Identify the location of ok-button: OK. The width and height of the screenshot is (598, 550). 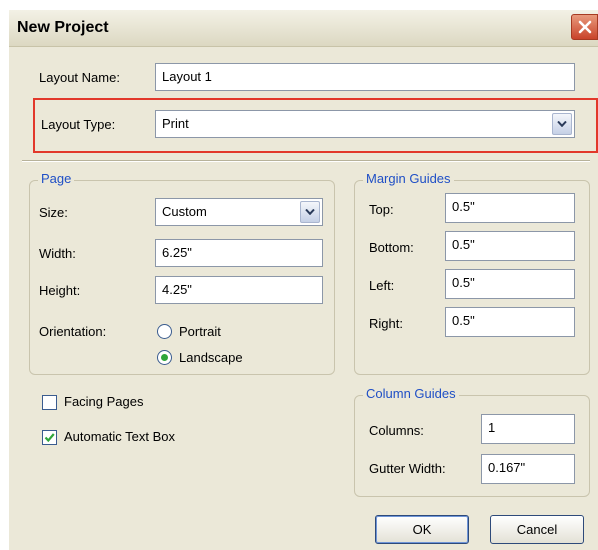
(422, 529).